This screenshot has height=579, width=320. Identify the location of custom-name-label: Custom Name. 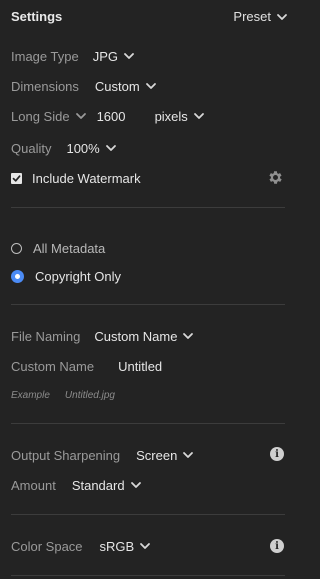
(53, 366).